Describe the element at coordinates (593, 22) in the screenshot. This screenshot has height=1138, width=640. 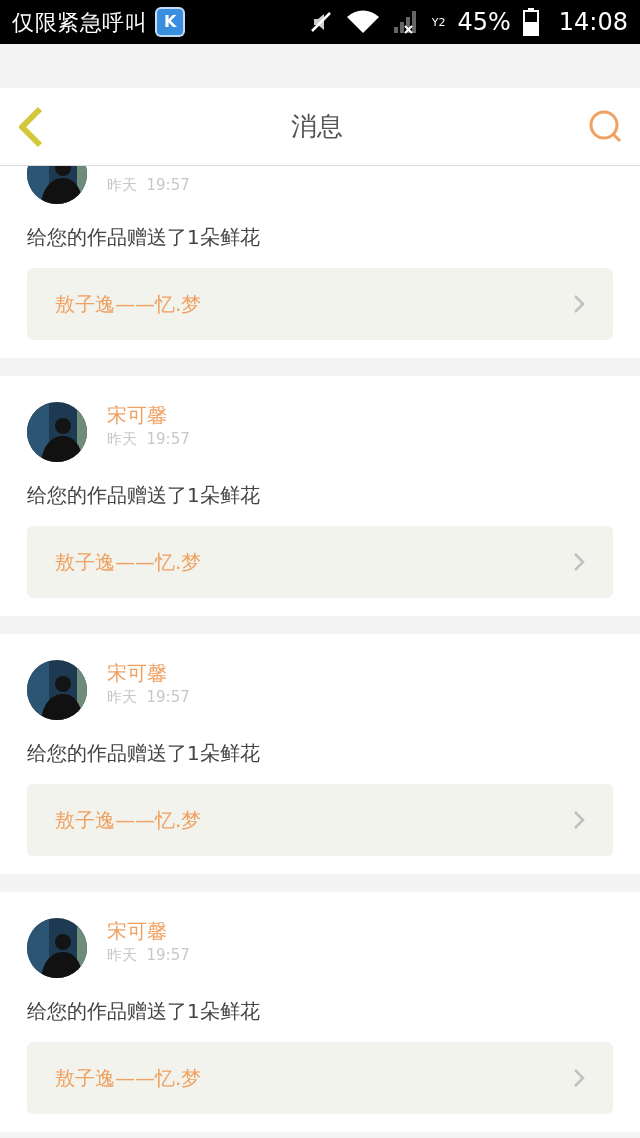
I see `clock-text: 14:08` at that location.